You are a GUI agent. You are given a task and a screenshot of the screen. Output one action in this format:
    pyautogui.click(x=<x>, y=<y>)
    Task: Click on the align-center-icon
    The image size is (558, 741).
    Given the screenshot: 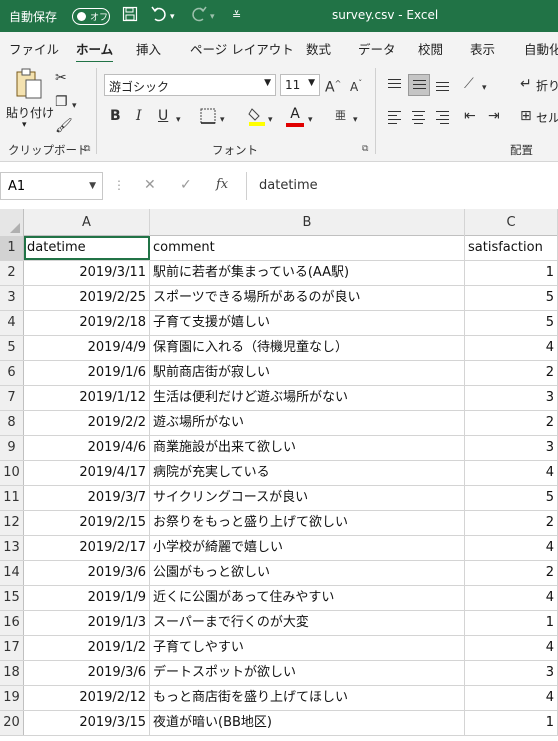 What is the action you would take?
    pyautogui.click(x=419, y=117)
    